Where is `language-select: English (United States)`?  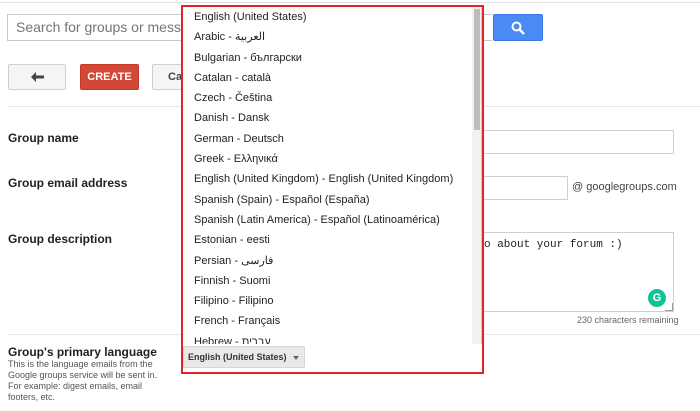
language-select: English (United States) is located at coordinates (244, 357).